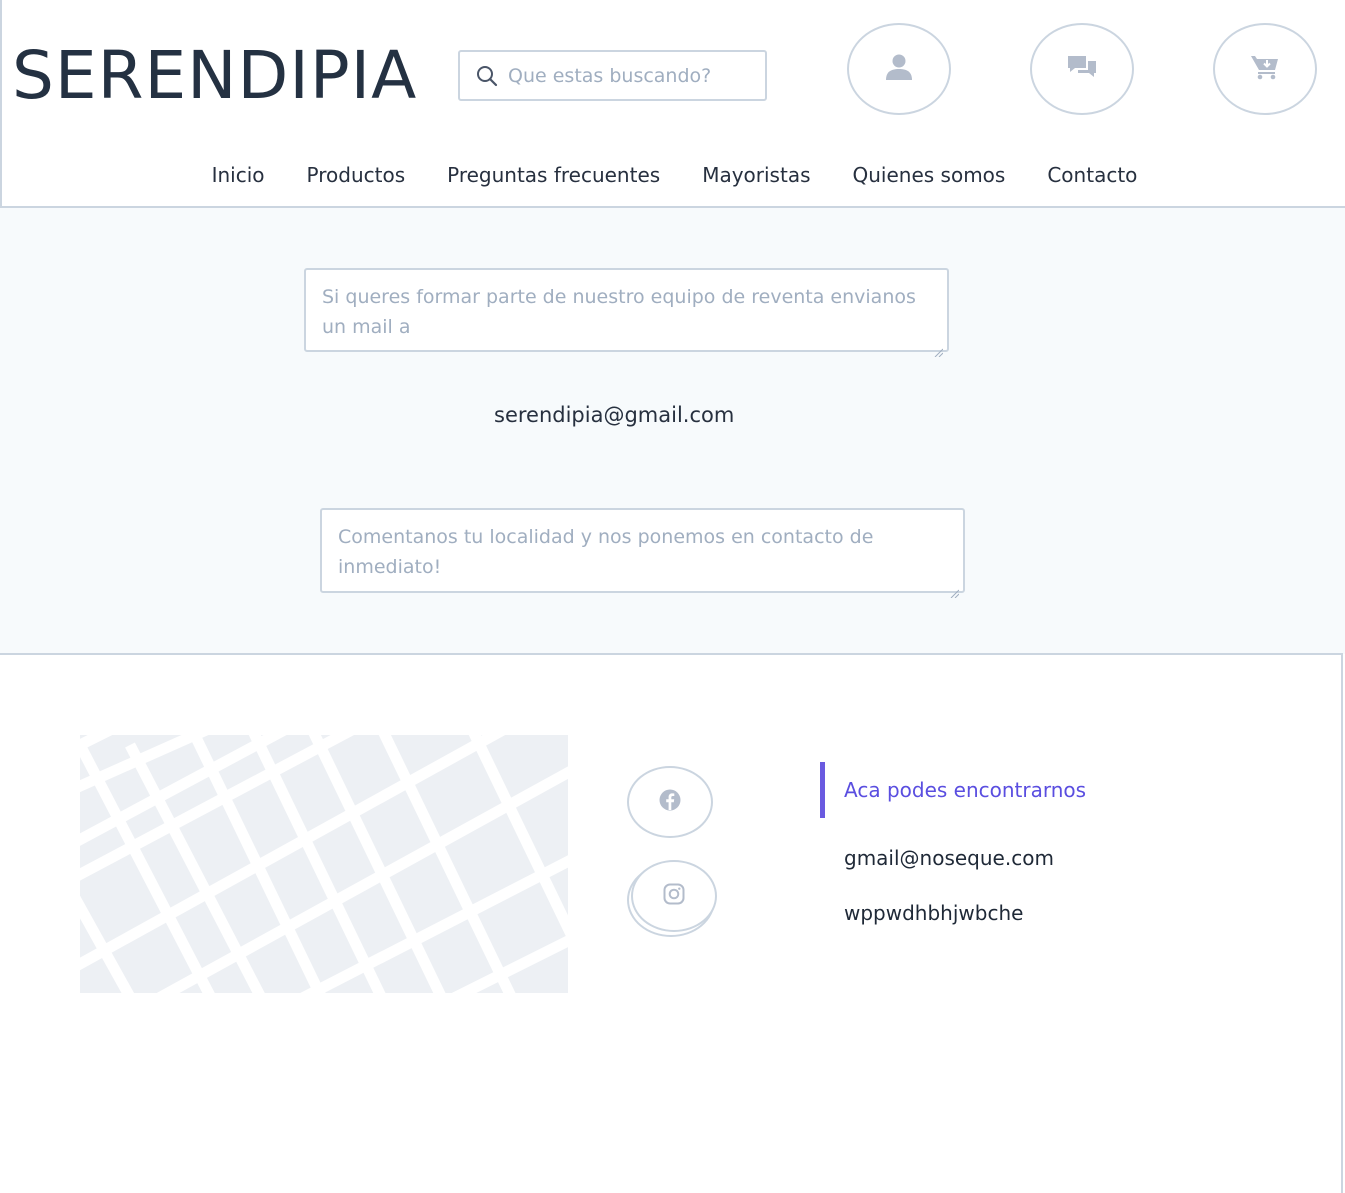  I want to click on nav-item-inicio: Inicio, so click(238, 175).